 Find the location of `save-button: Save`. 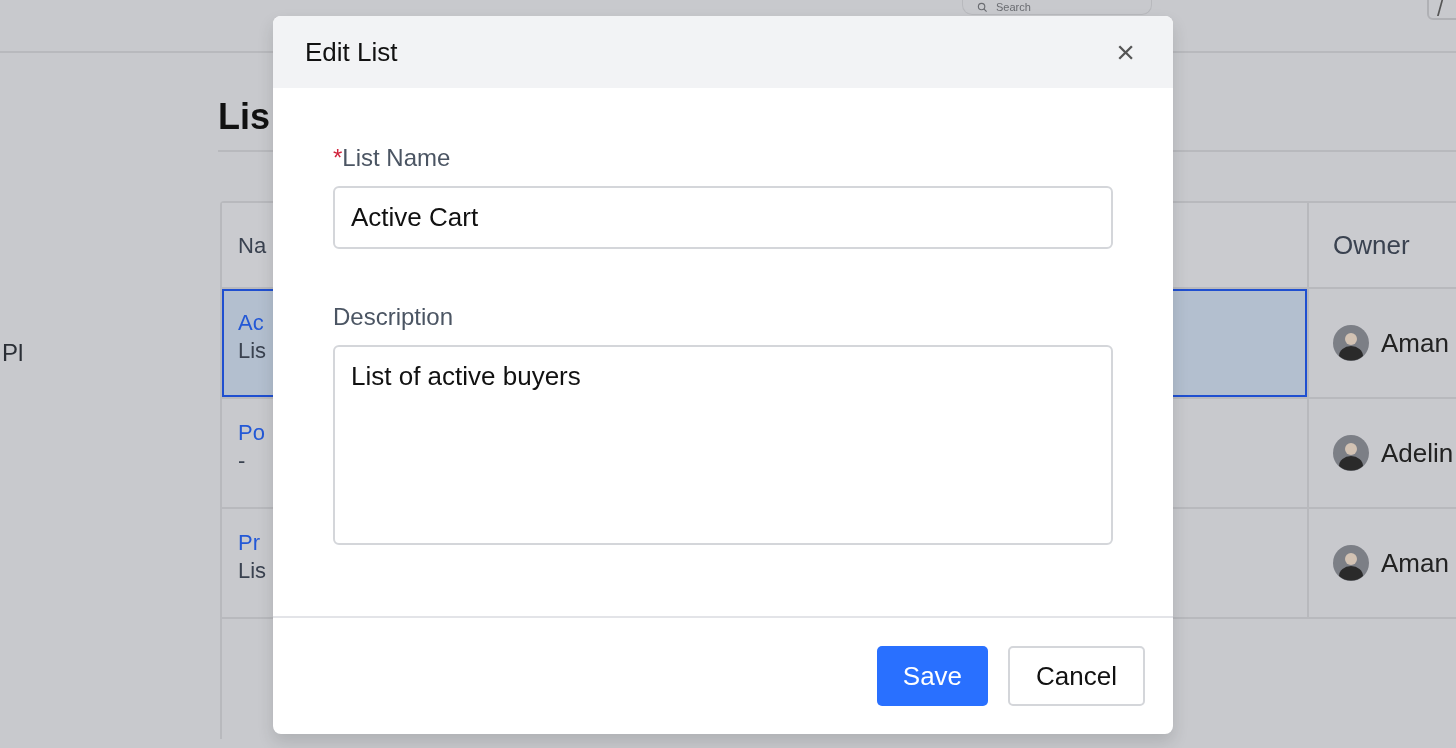

save-button: Save is located at coordinates (932, 676).